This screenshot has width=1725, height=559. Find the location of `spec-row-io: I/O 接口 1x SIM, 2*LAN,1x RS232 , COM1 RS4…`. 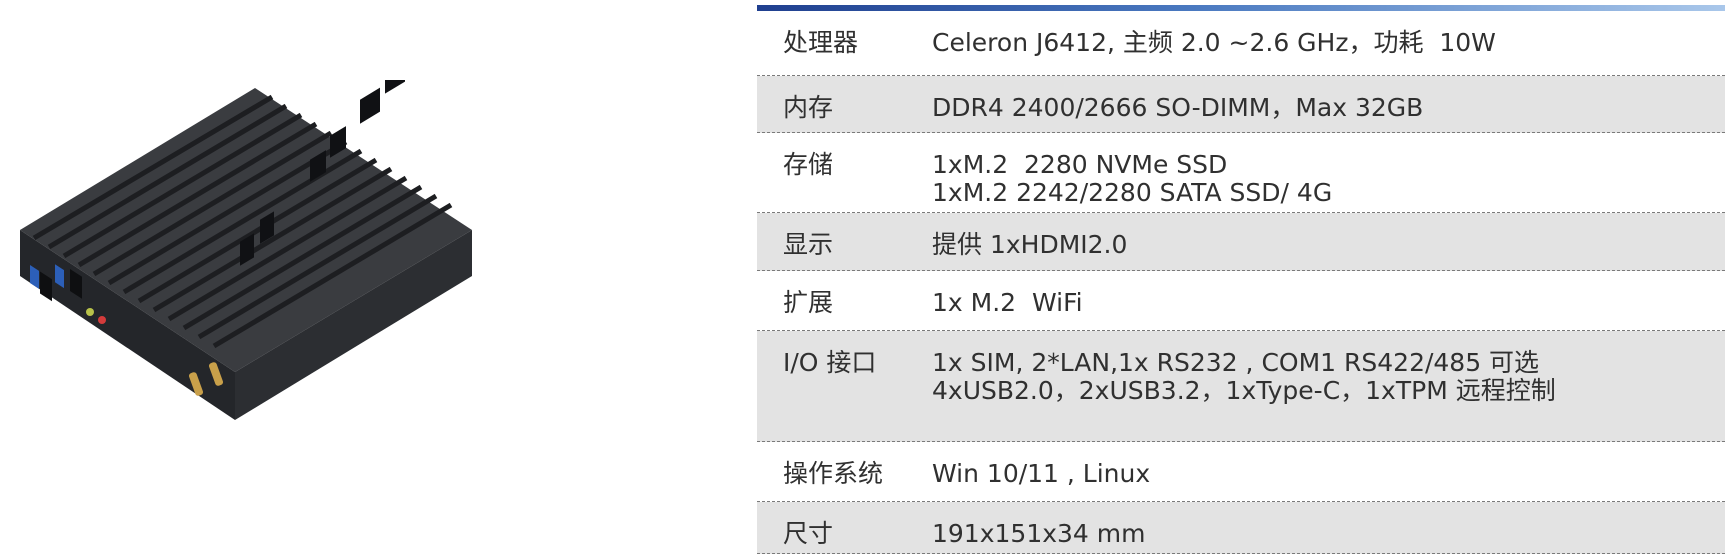

spec-row-io: I/O 接口 1x SIM, 2*LAN,1x RS232 , COM1 RS4… is located at coordinates (1241, 386).